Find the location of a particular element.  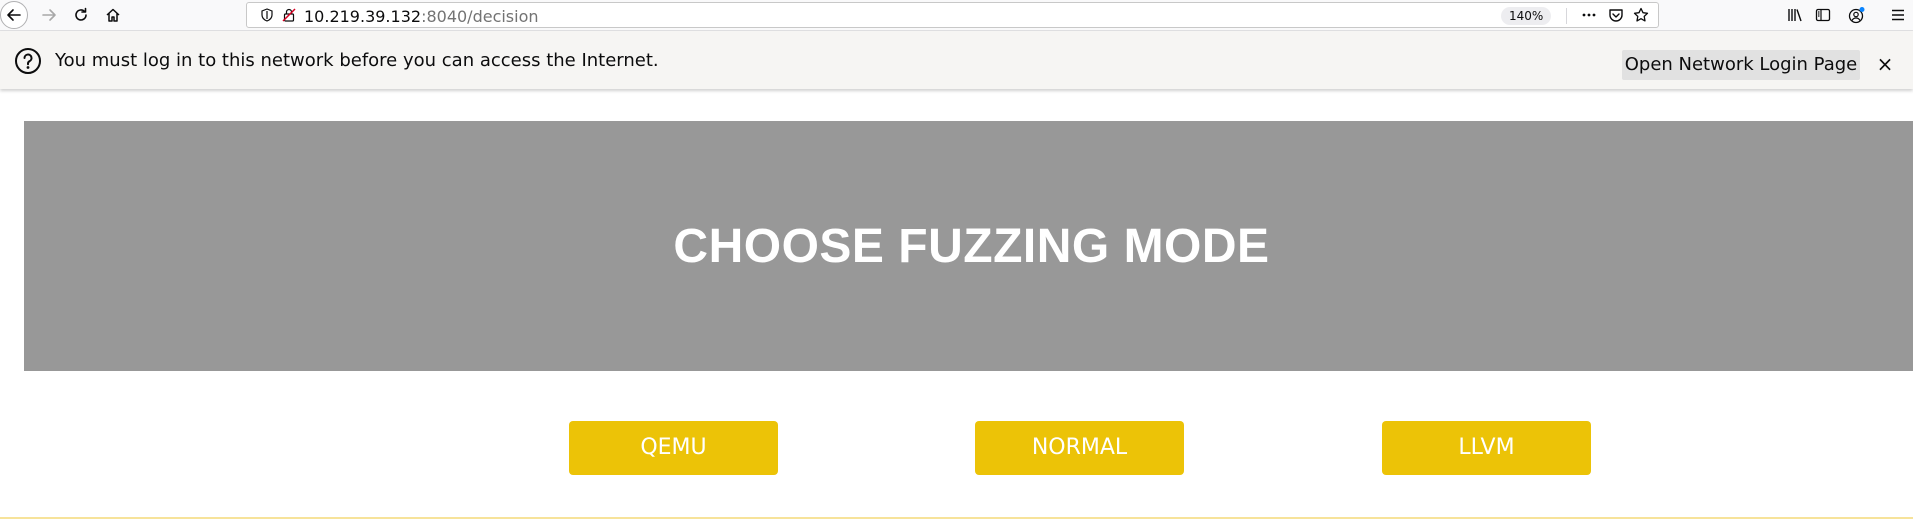

question-icon is located at coordinates (28, 61).